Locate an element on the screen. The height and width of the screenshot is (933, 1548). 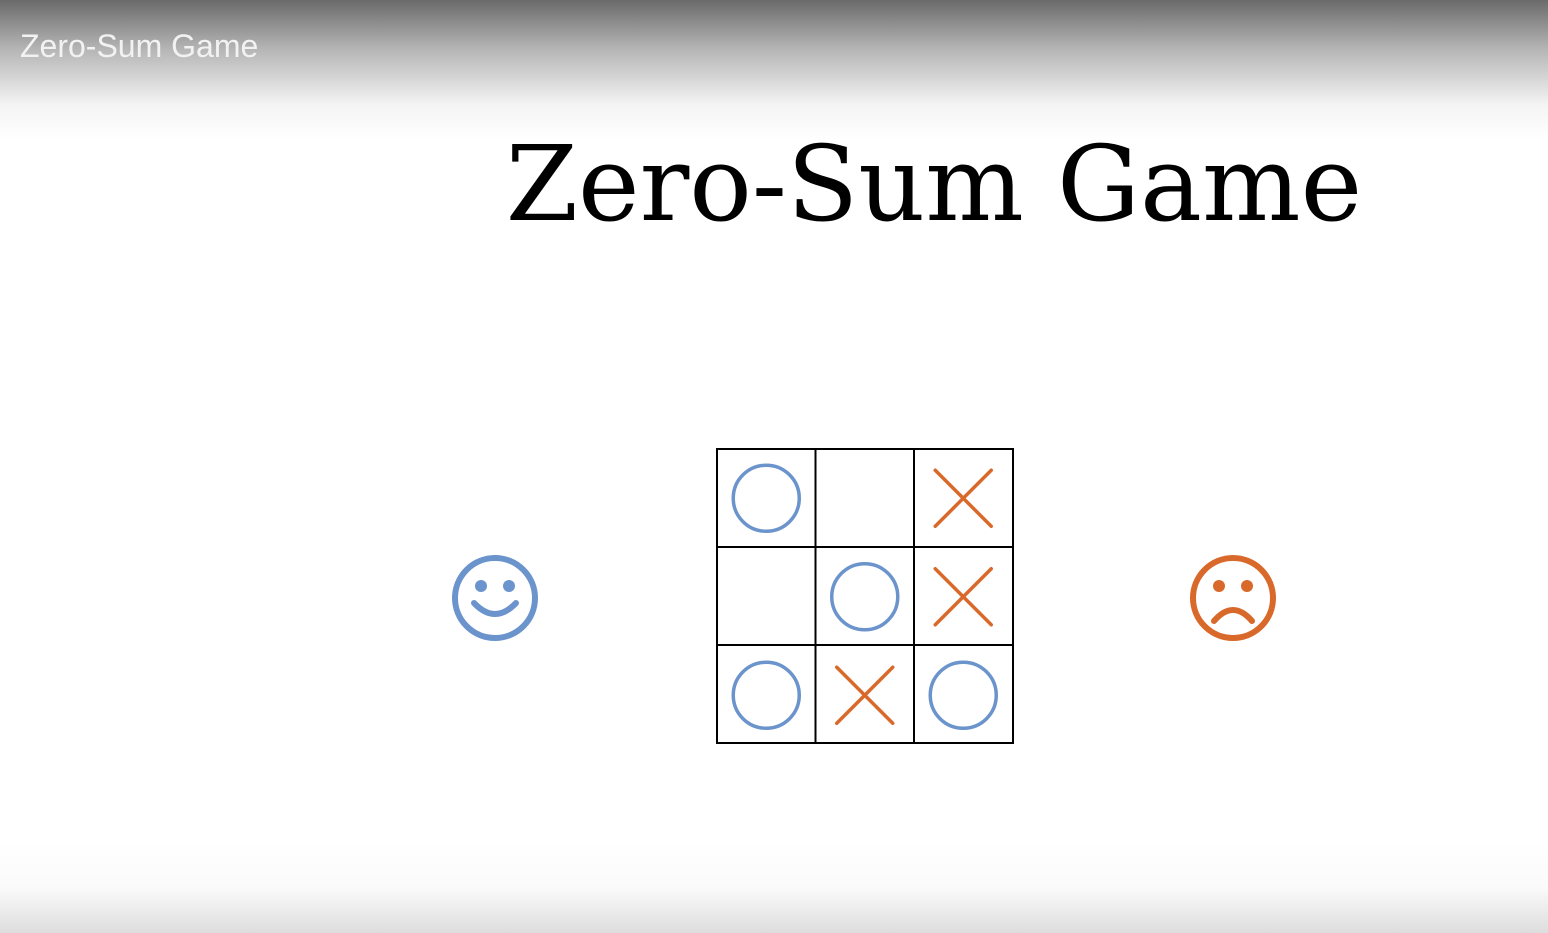
tic-tac-toe-board is located at coordinates (865, 596).